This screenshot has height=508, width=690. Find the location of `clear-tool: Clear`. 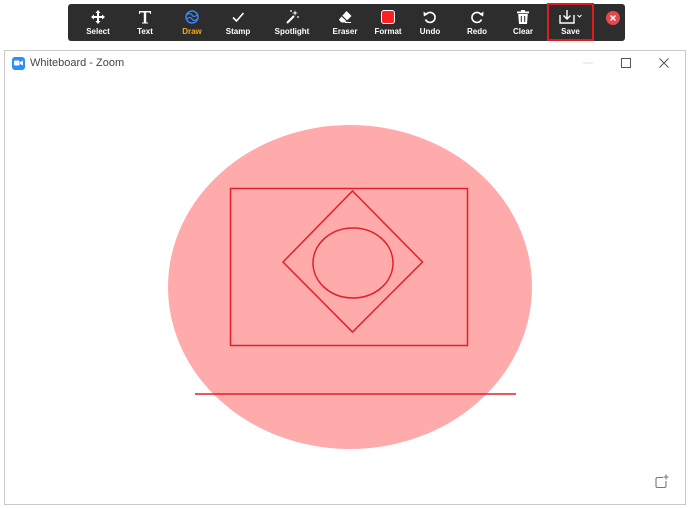

clear-tool: Clear is located at coordinates (523, 22).